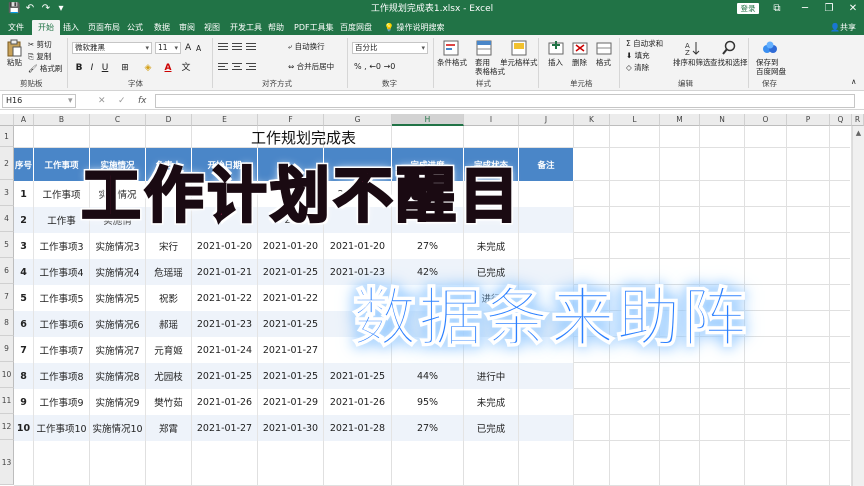  Describe the element at coordinates (505, 101) in the screenshot. I see `formula-input` at that location.